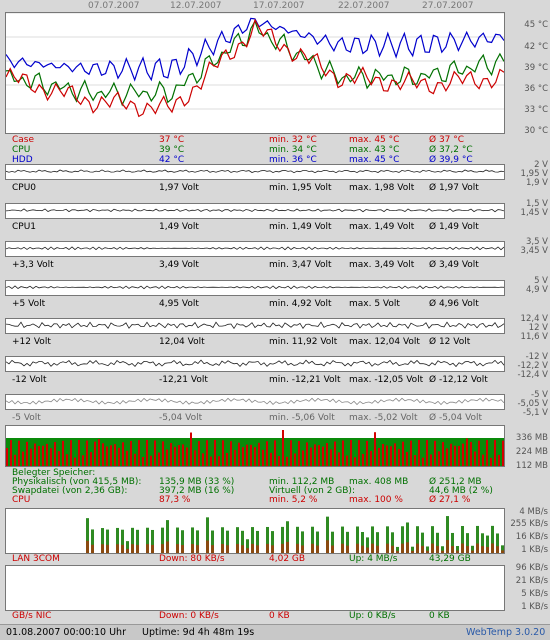  What do you see at coordinates (454, 304) in the screenshot?
I see `voltage-avg: Ø 4,96 Volt` at bounding box center [454, 304].